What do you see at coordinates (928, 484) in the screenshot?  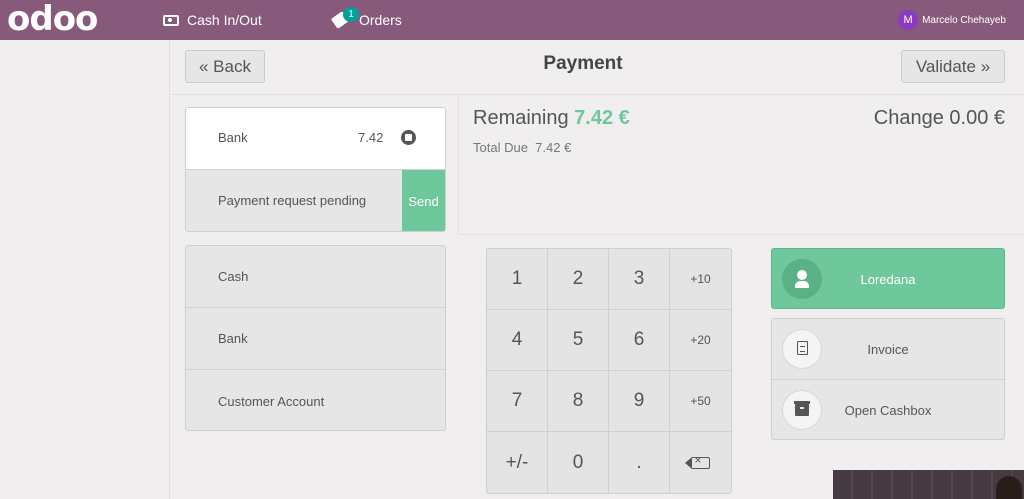 I see `webcam-overlay` at bounding box center [928, 484].